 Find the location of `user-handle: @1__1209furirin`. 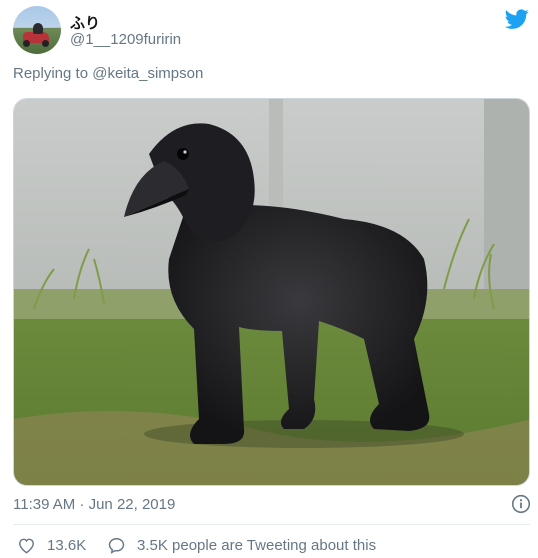

user-handle: @1__1209furirin is located at coordinates (125, 39).